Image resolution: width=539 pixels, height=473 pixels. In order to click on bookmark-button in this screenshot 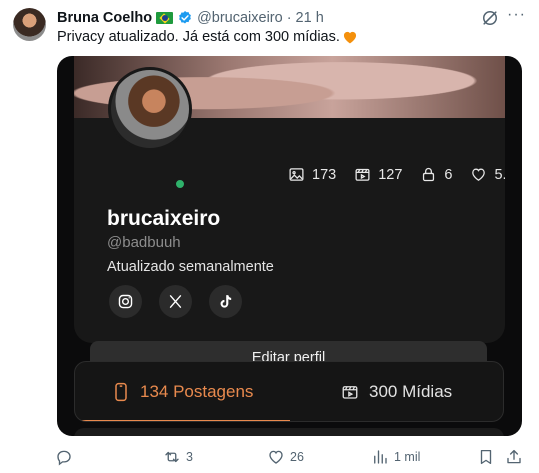, I will do `click(486, 457)`.